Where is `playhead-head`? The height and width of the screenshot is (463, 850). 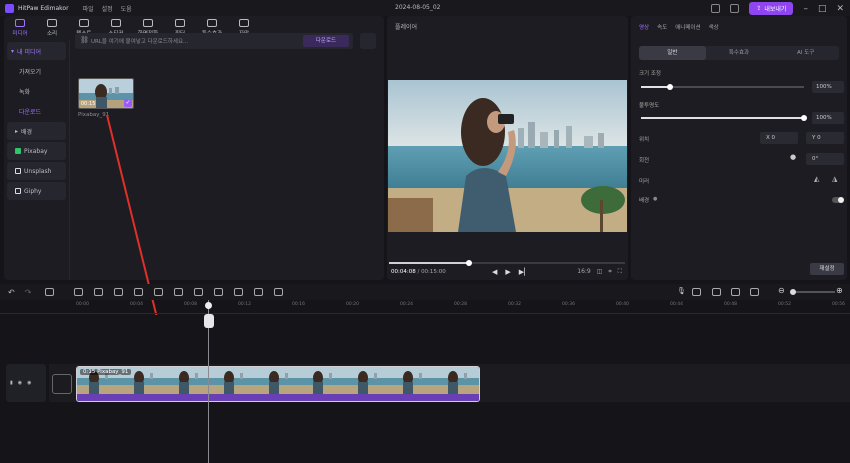 playhead-head is located at coordinates (208, 305).